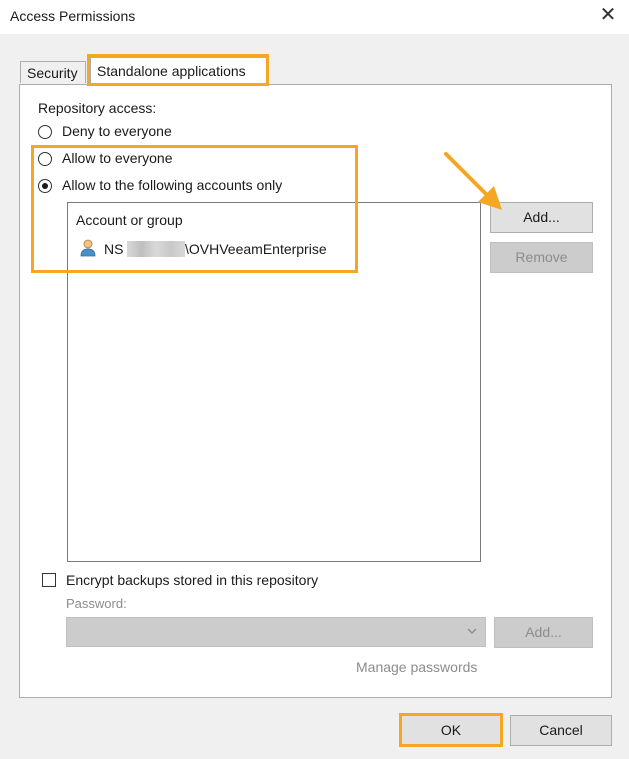 This screenshot has height=759, width=629. Describe the element at coordinates (88, 248) in the screenshot. I see `user-icon` at that location.